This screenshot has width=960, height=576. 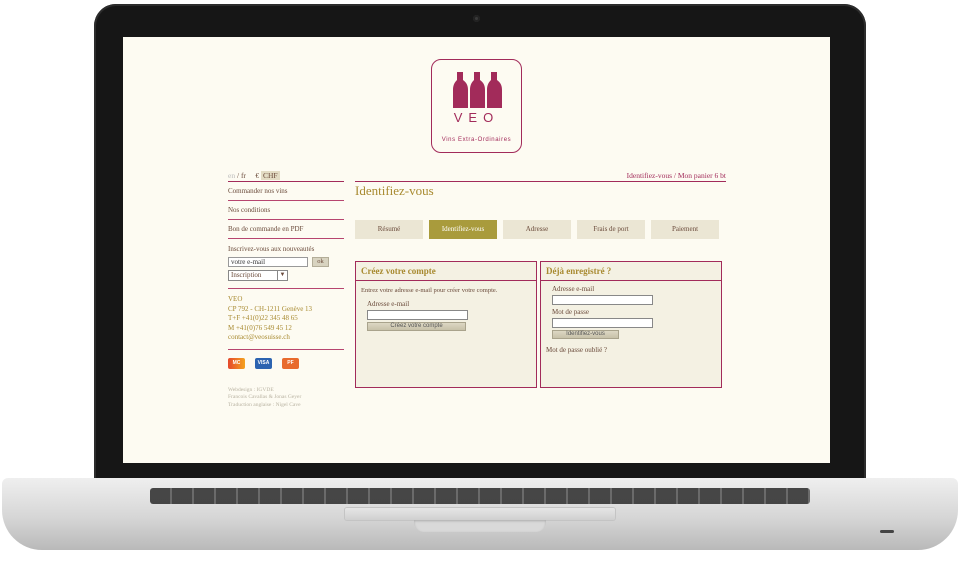 What do you see at coordinates (263, 318) in the screenshot?
I see `contact-phone-fax: T+F +41(0)22 345 48 65` at bounding box center [263, 318].